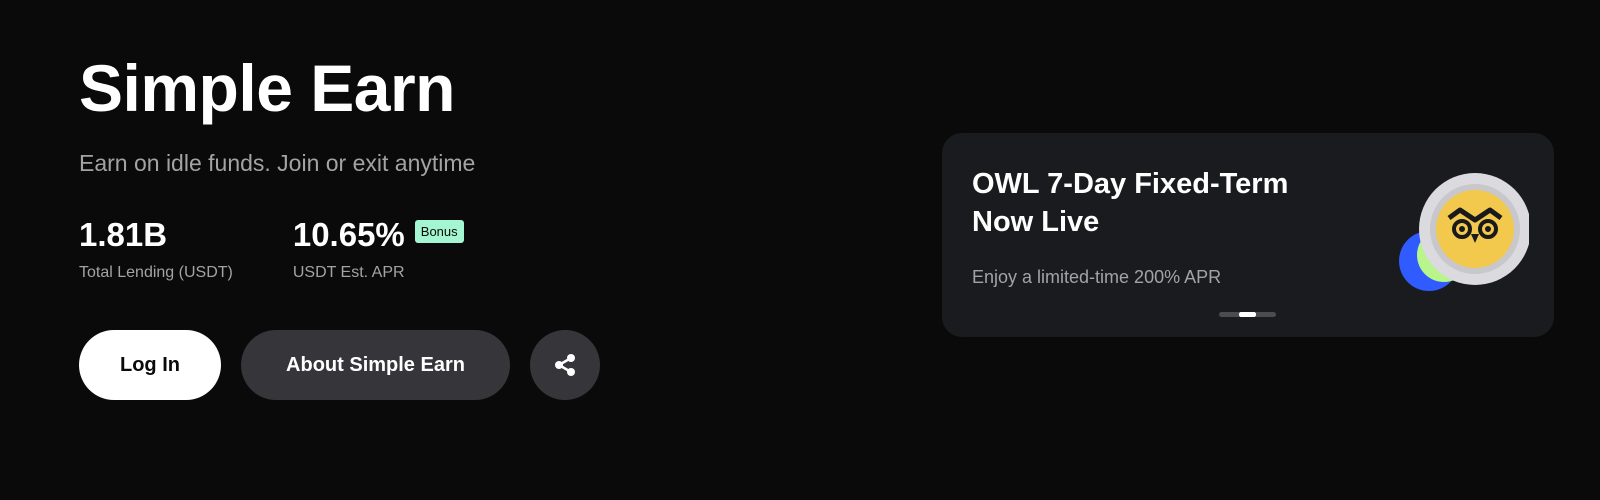 This screenshot has height=500, width=1600. I want to click on about-simple-earn-button: About Simple Earn, so click(375, 365).